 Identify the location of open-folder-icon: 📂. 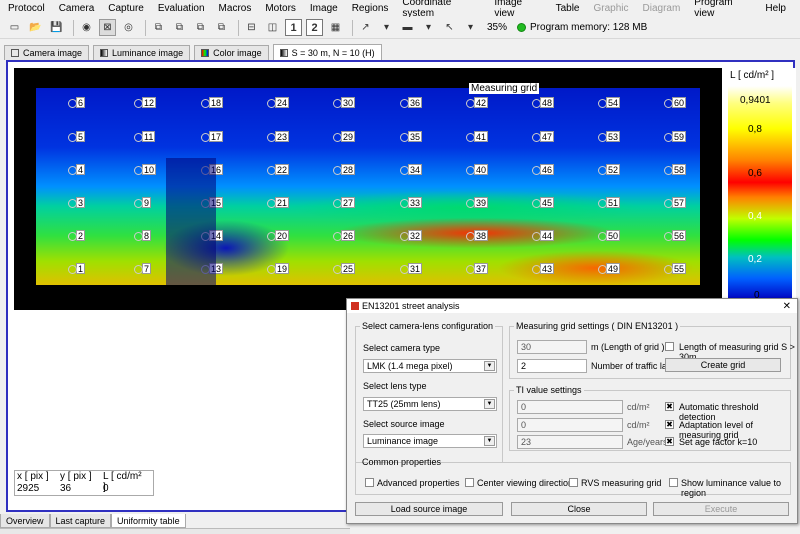
(35, 27).